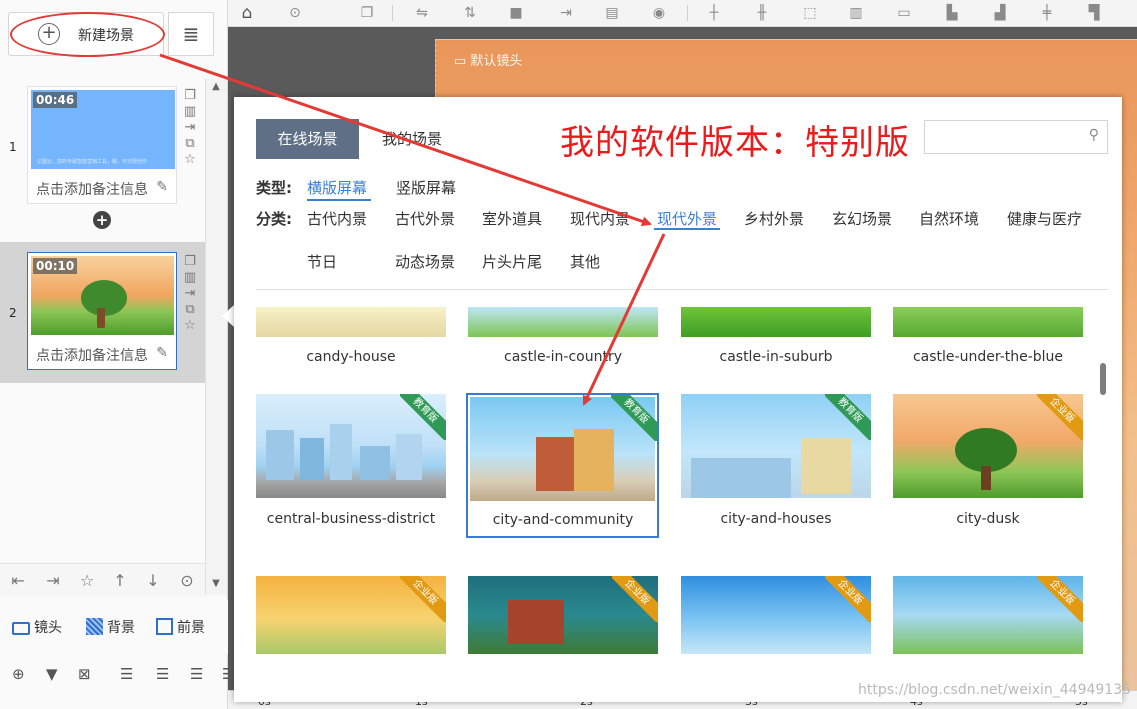 The height and width of the screenshot is (709, 1137). What do you see at coordinates (102, 311) in the screenshot?
I see `scene-card-2: 00:10 点击添加备注信息 ✎` at bounding box center [102, 311].